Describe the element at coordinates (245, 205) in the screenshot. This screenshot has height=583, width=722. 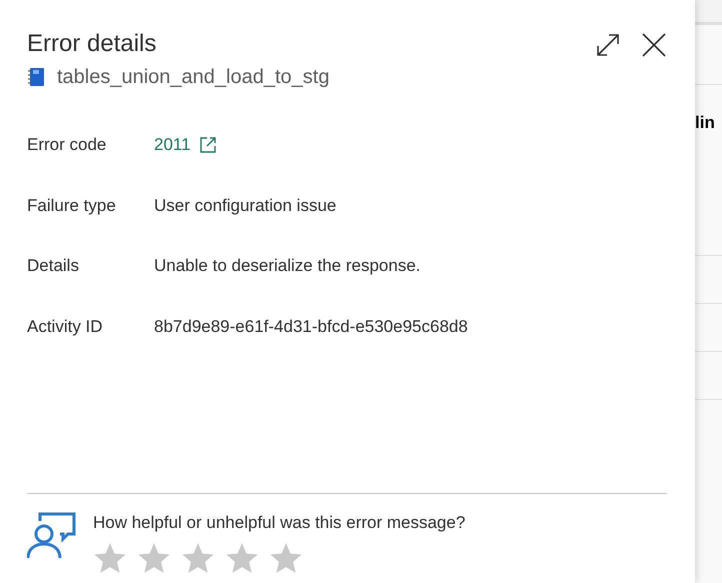
I see `field-value: User configuration issue` at that location.